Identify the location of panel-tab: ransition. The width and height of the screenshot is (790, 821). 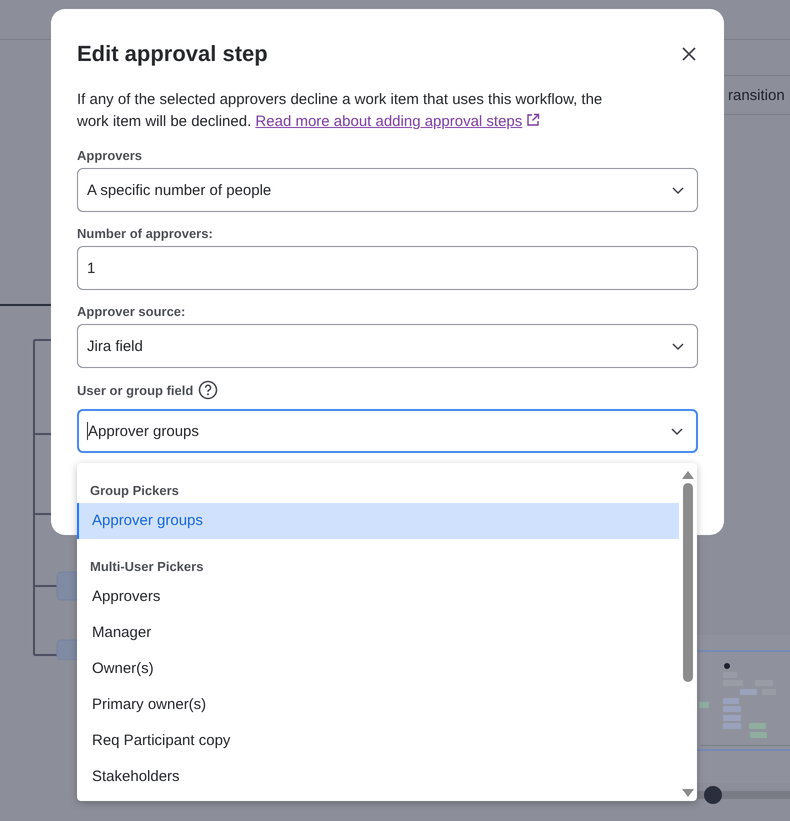
(756, 95).